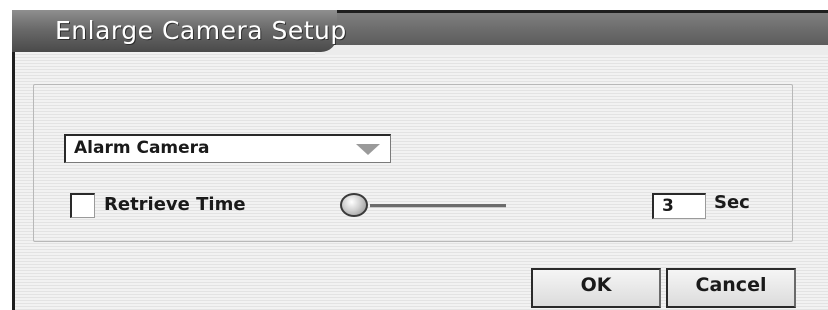 The image size is (828, 310). Describe the element at coordinates (175, 204) in the screenshot. I see `retrieve-time-label: Retrieve Time` at that location.